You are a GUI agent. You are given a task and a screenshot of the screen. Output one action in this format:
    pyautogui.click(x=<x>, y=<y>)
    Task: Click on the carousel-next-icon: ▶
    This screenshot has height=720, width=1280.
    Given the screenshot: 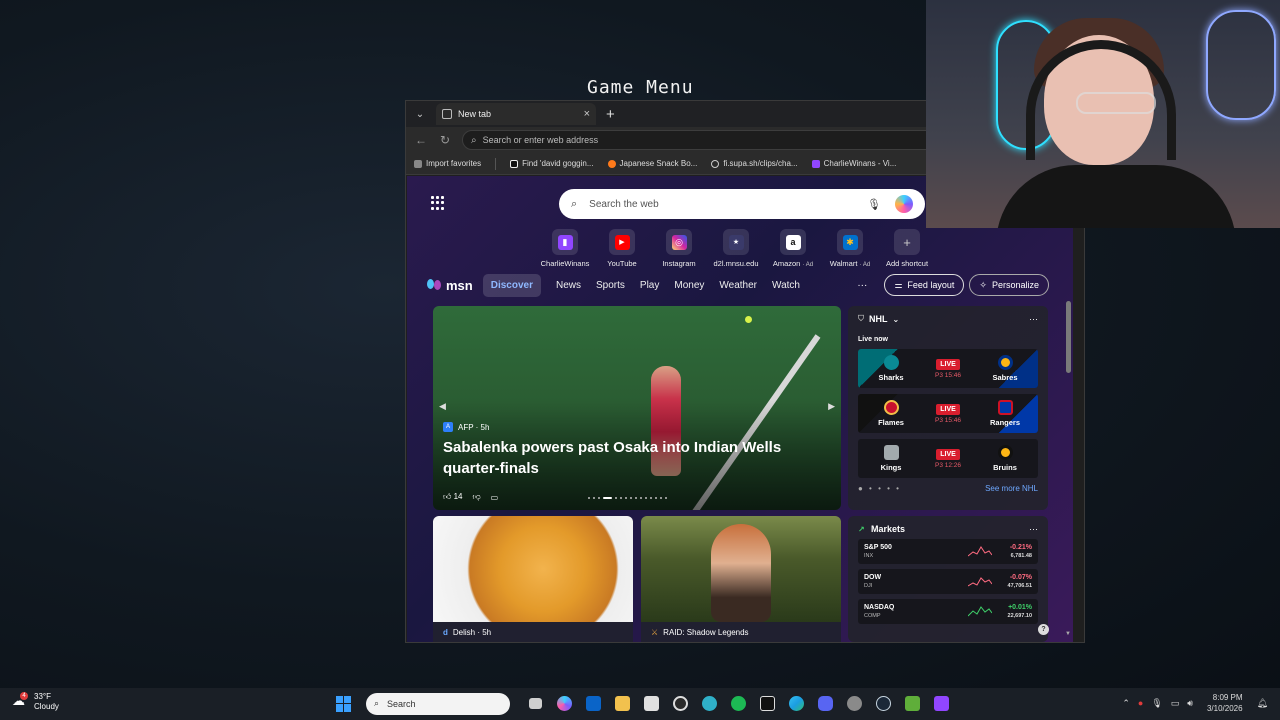 What is the action you would take?
    pyautogui.click(x=831, y=406)
    